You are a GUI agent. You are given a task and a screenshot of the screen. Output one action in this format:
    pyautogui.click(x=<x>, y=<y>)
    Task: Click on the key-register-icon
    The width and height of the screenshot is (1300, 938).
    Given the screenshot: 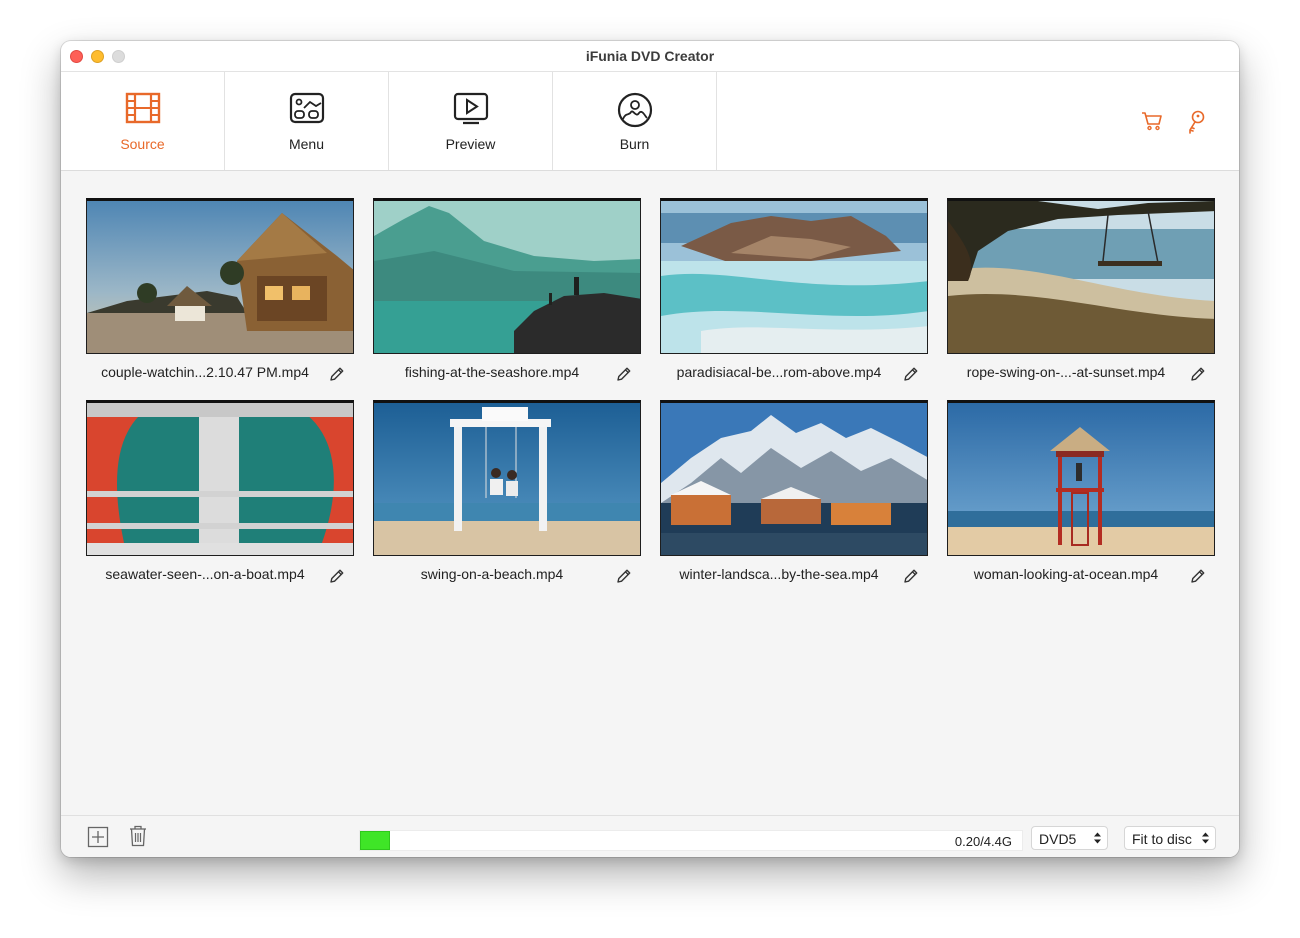 What is the action you would take?
    pyautogui.click(x=1196, y=122)
    